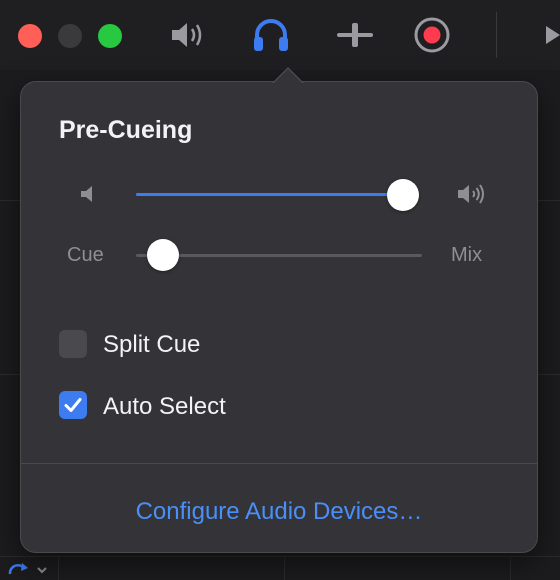 The height and width of the screenshot is (580, 560). I want to click on popover-divider, so click(279, 463).